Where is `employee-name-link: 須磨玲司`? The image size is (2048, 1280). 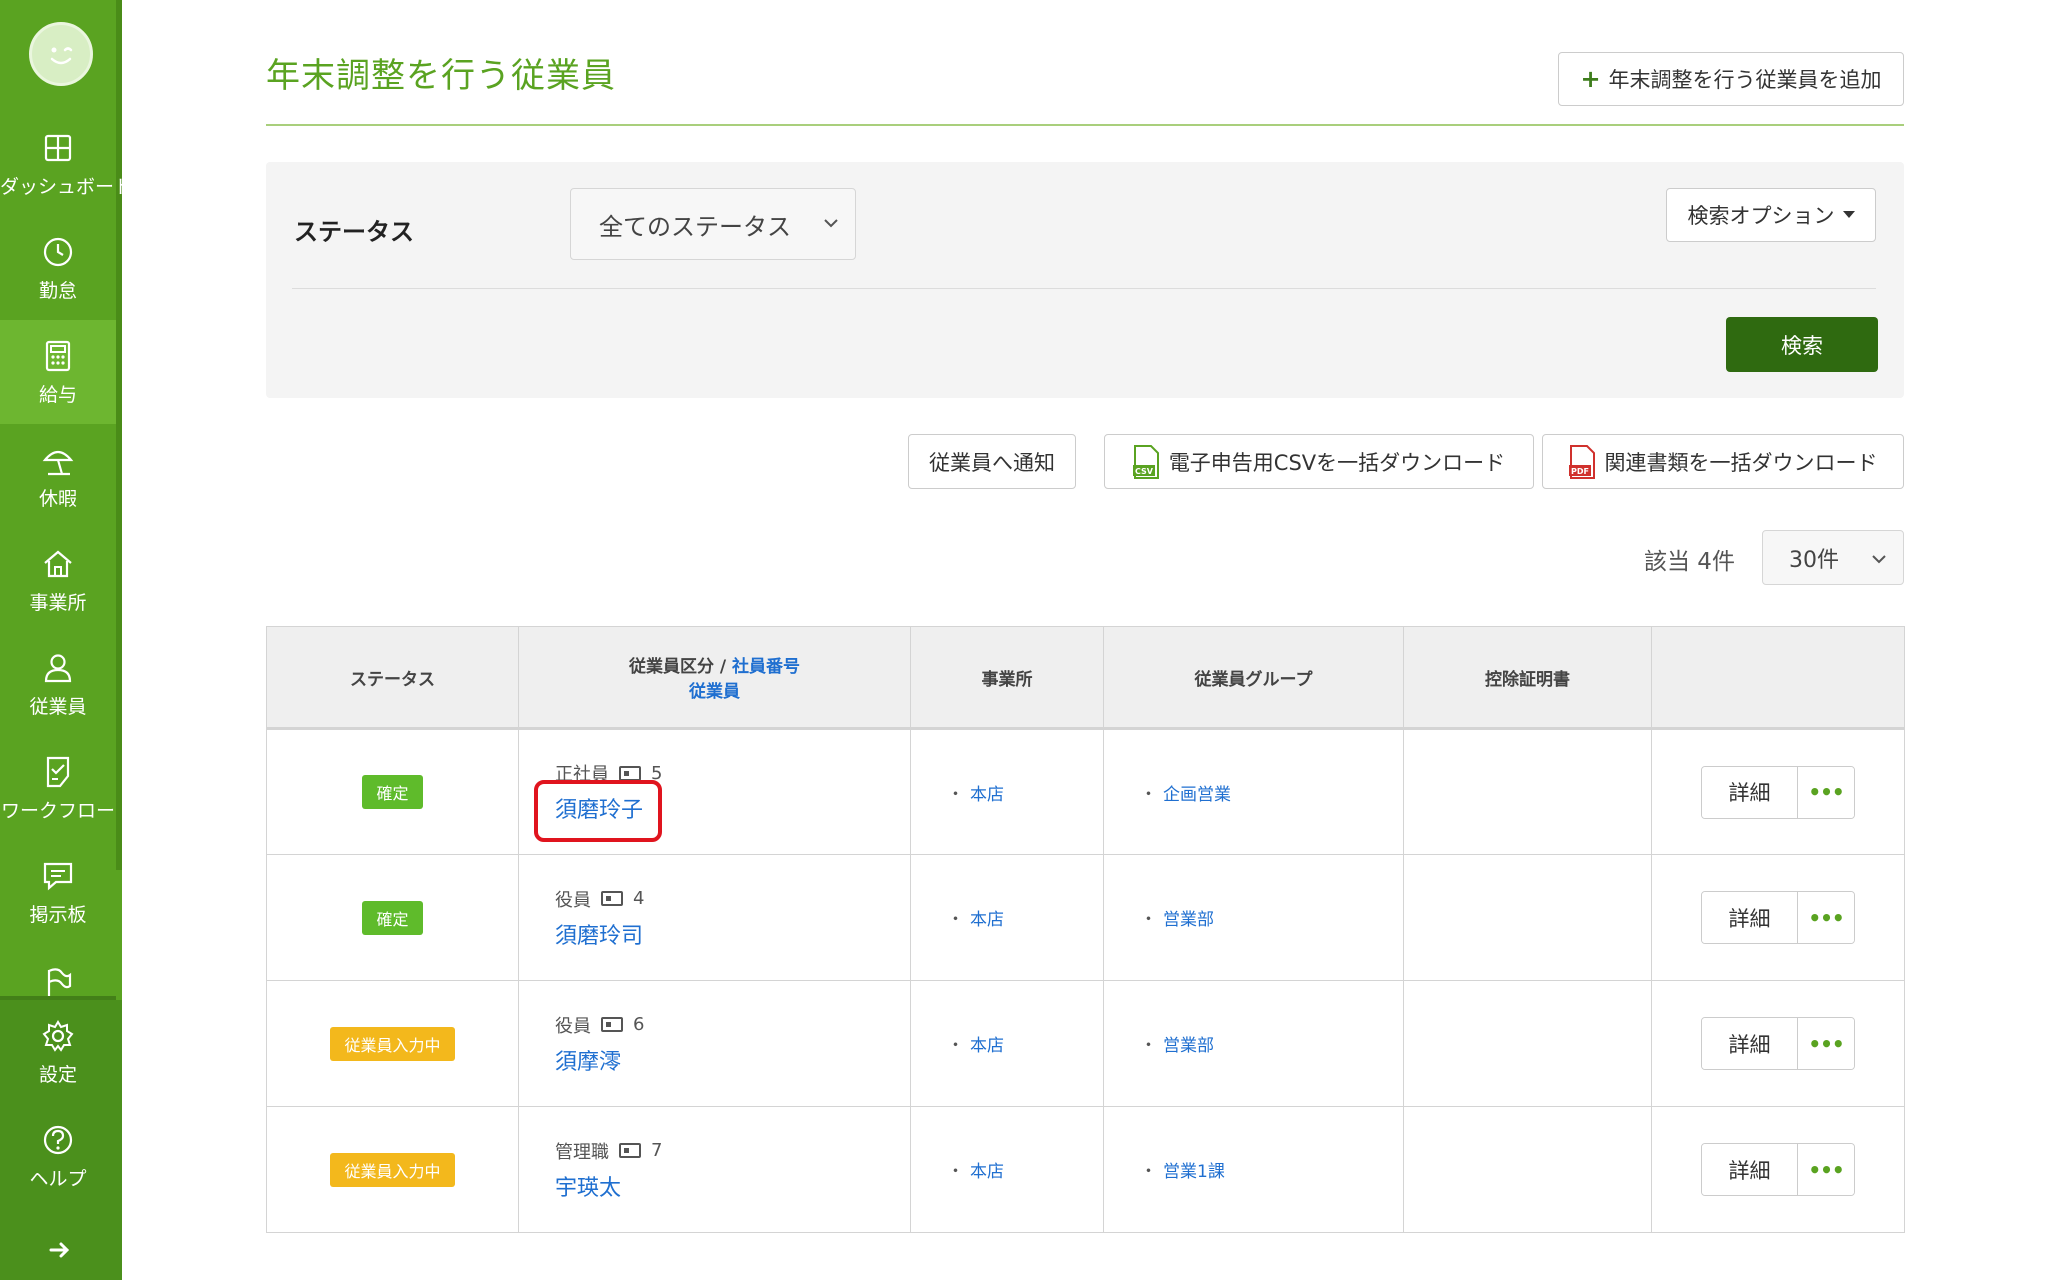
employee-name-link: 須磨玲司 is located at coordinates (732, 934).